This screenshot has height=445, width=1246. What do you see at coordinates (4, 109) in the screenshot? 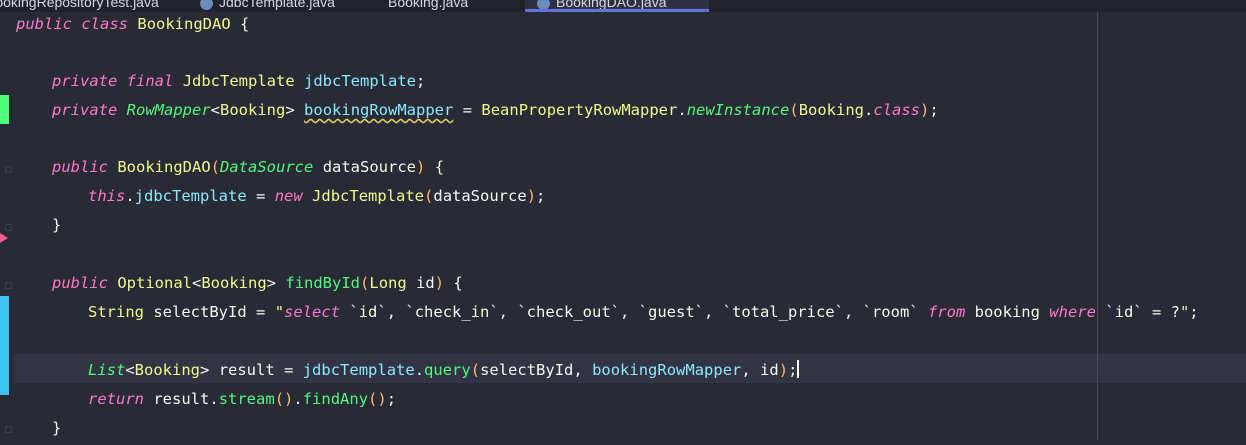
I see `added-lines-marker` at bounding box center [4, 109].